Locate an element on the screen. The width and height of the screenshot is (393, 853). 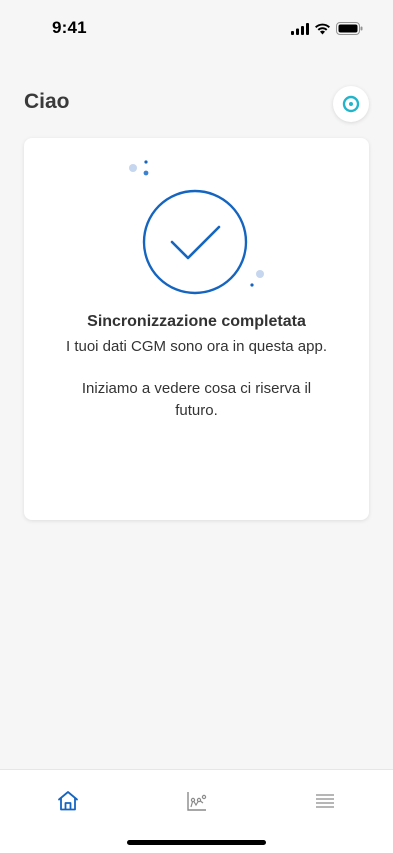
sync-subtitle: I tuoi dati CGM sono ora in questa app. is located at coordinates (196, 346).